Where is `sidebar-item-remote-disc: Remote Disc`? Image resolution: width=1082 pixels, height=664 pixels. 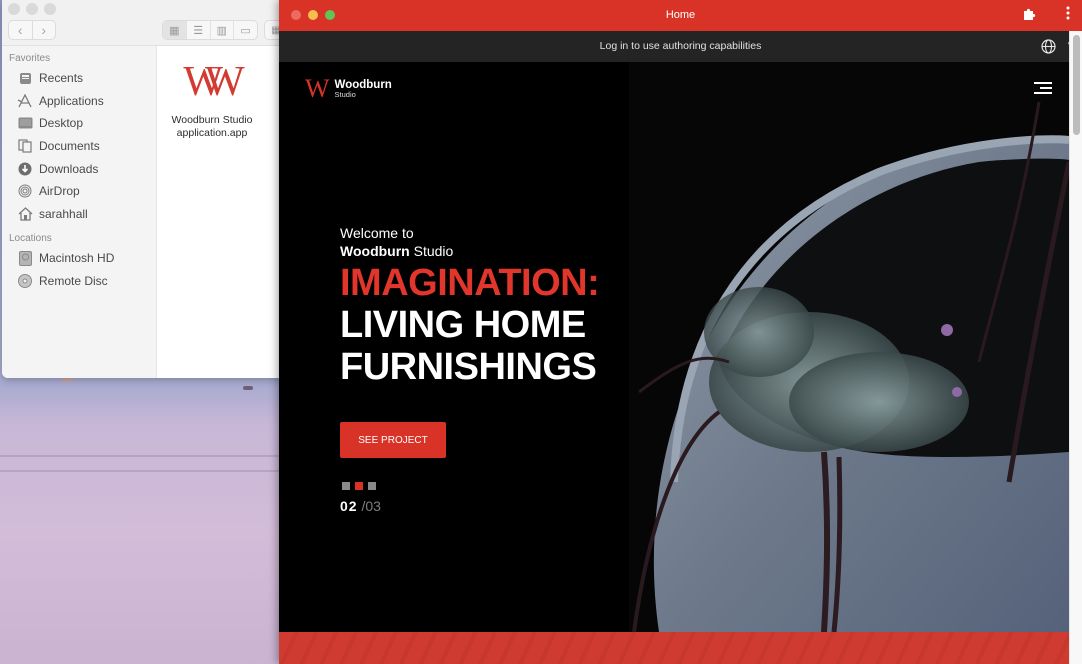 sidebar-item-remote-disc: Remote Disc is located at coordinates (79, 281).